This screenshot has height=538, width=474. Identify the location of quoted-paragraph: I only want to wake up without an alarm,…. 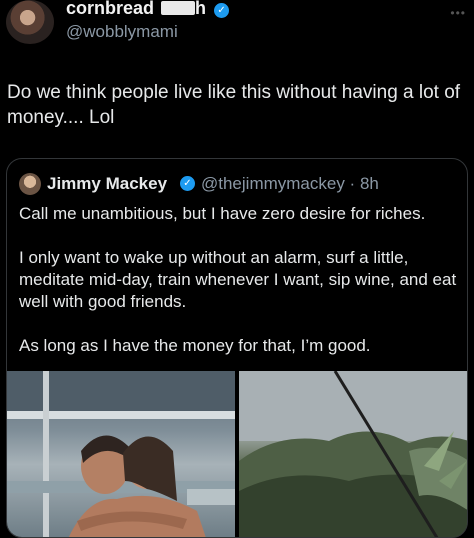
(238, 279).